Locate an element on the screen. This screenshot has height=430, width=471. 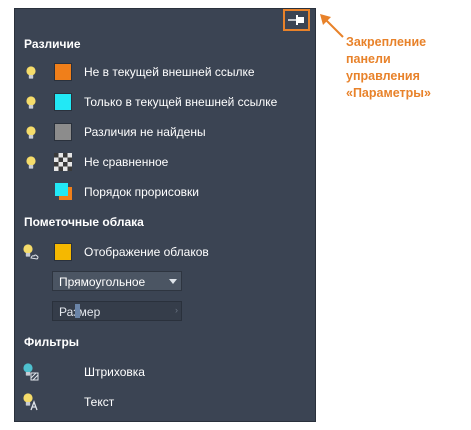
pin-panel-button is located at coordinates (296, 20).